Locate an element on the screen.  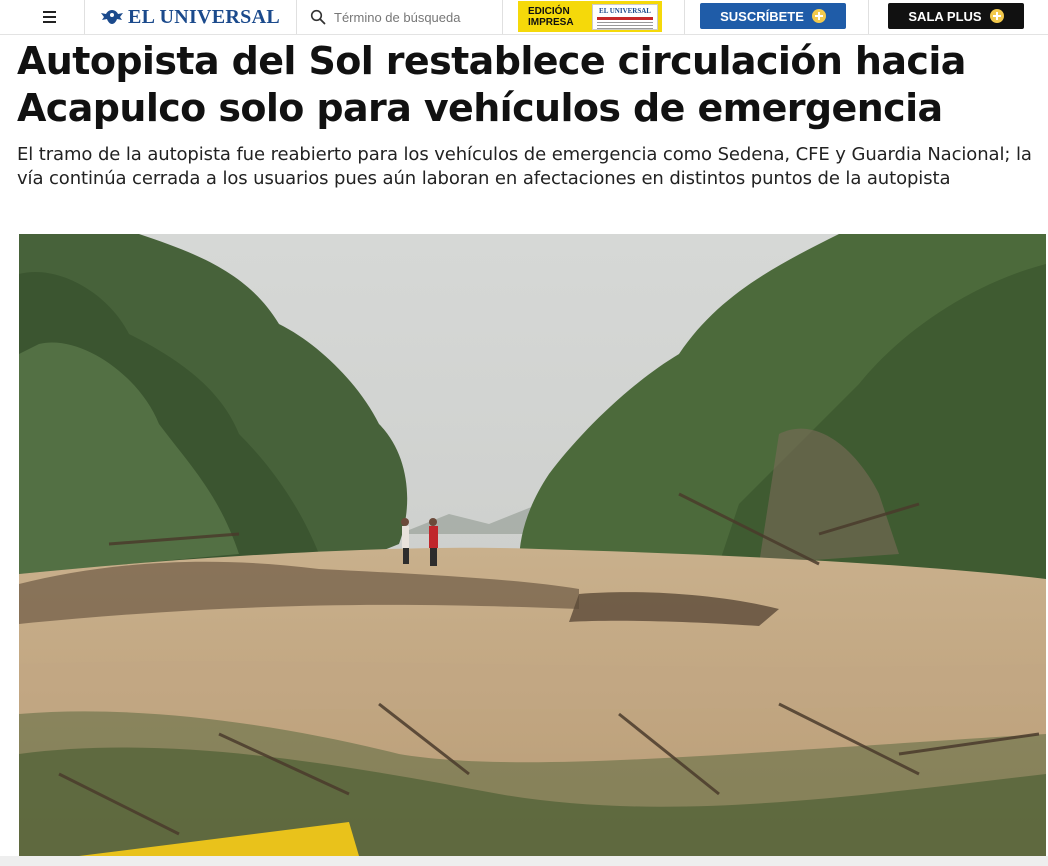
subscribe-button: SUSCRÍBETE is located at coordinates (773, 16).